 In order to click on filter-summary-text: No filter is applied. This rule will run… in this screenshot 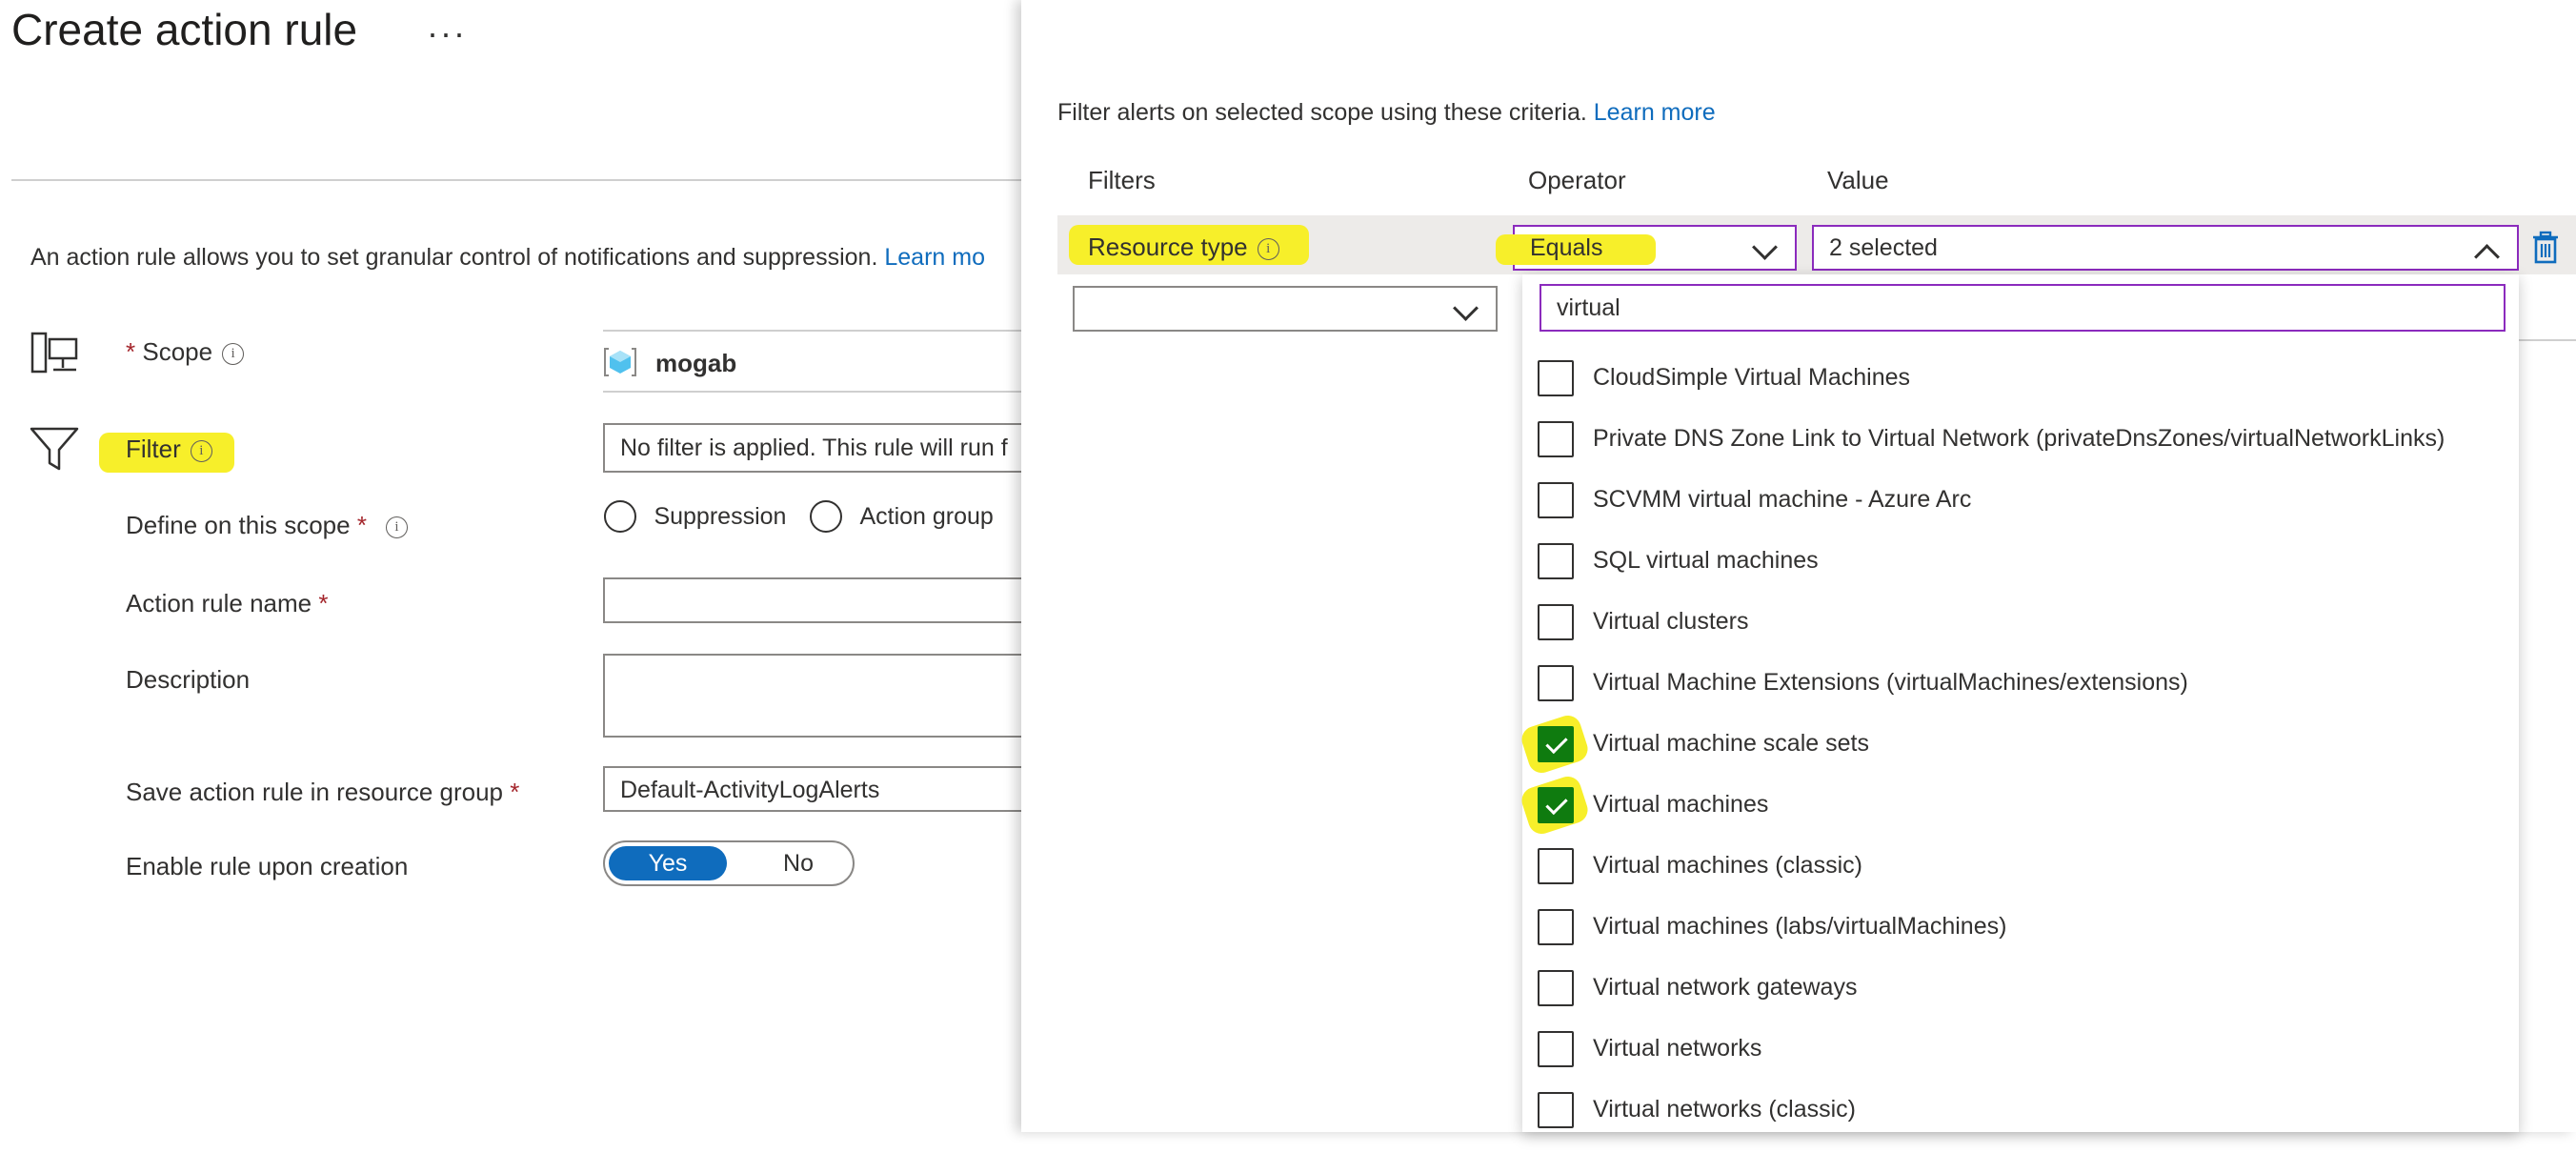, I will do `click(814, 448)`.